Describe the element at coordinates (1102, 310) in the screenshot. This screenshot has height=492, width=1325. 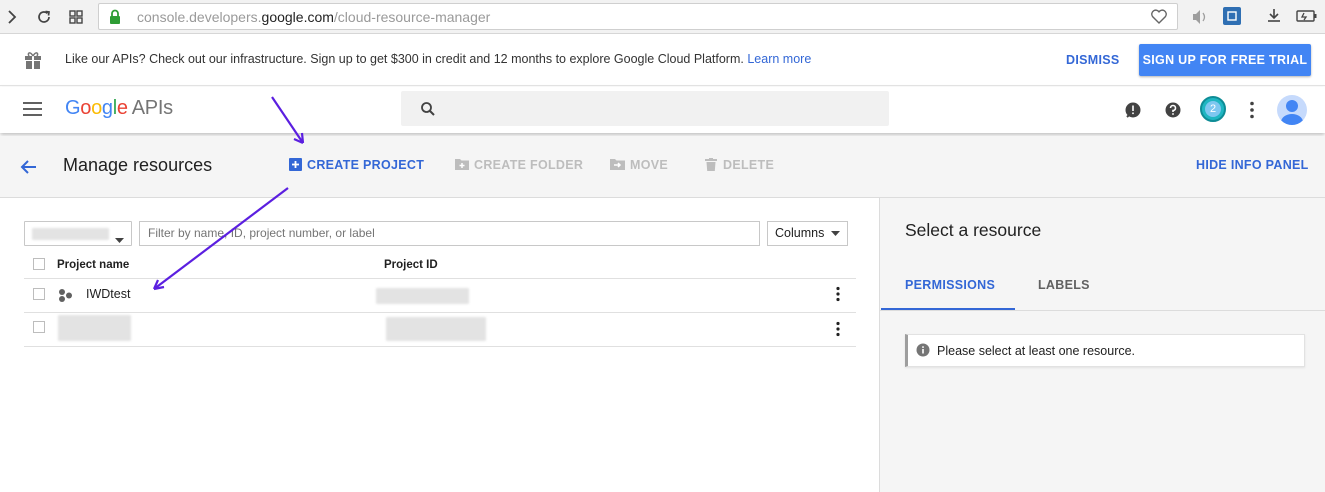
I see `tab-divider` at that location.